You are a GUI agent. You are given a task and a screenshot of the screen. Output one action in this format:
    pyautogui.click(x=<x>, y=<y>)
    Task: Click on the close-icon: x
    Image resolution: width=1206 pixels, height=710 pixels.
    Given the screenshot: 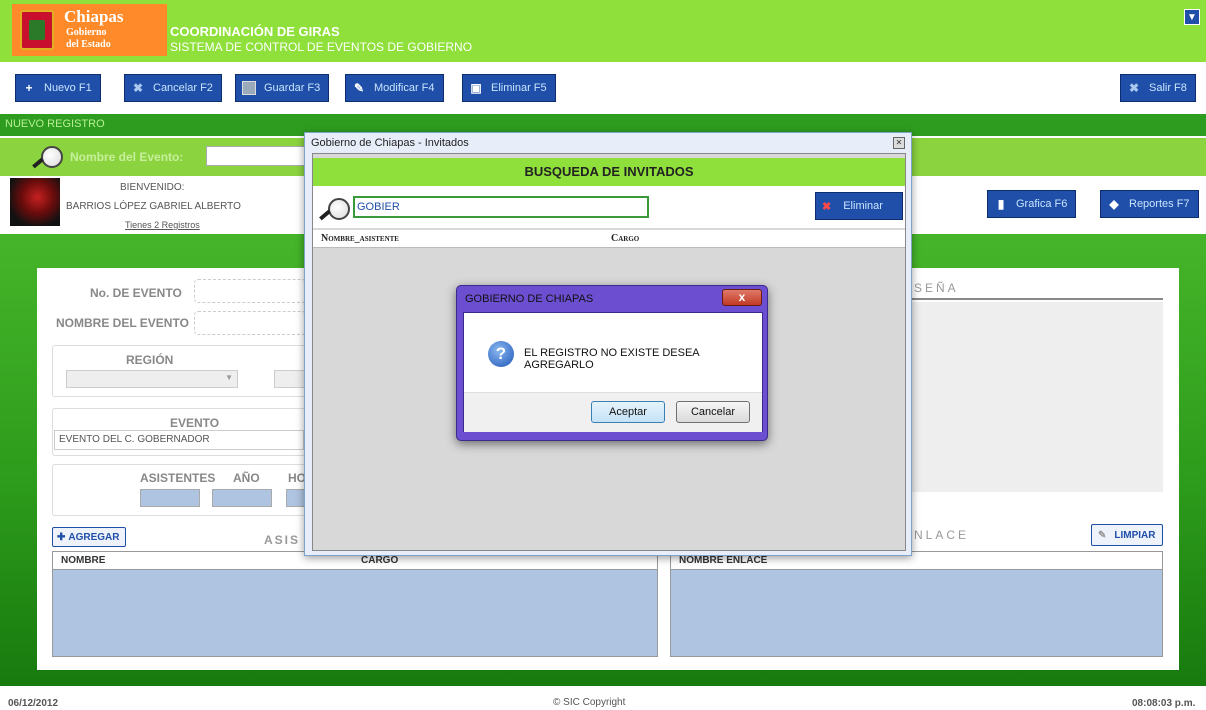 What is the action you would take?
    pyautogui.click(x=742, y=297)
    